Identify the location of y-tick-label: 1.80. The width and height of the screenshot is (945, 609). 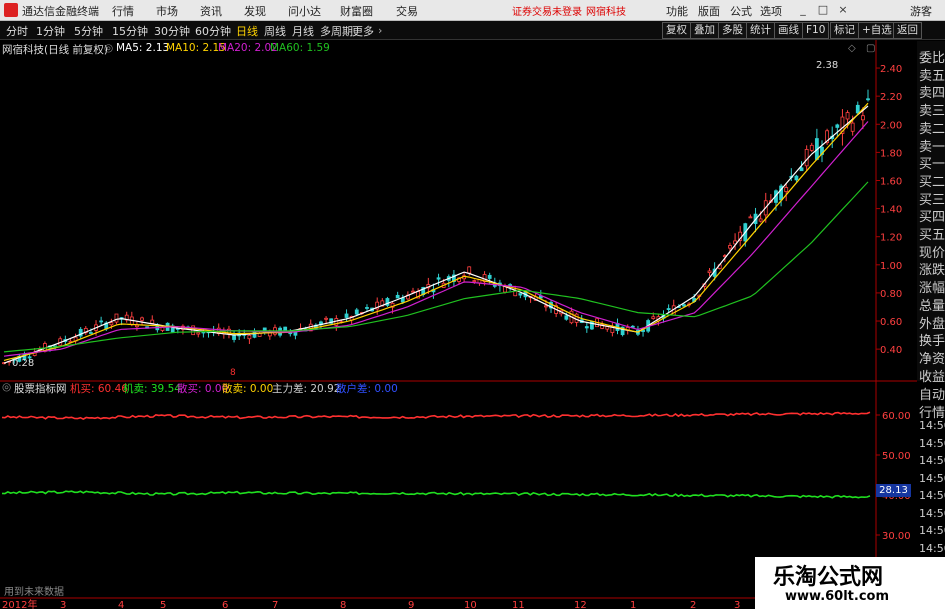
(891, 153).